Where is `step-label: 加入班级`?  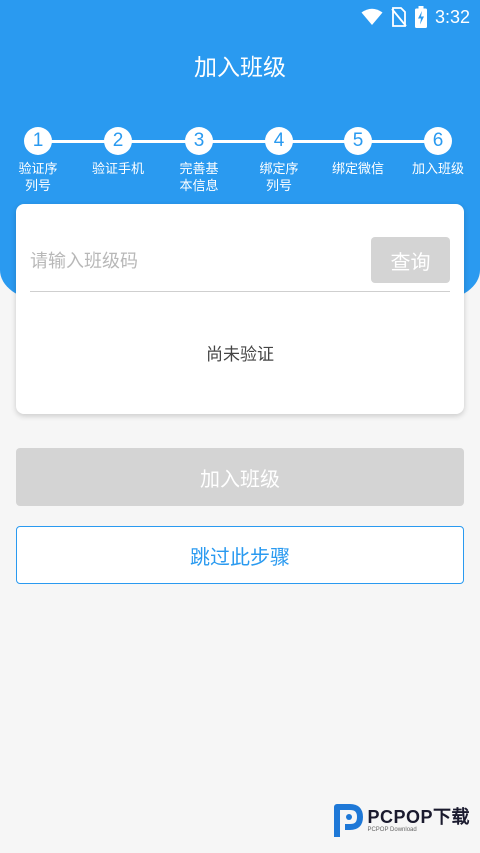 step-label: 加入班级 is located at coordinates (437, 169).